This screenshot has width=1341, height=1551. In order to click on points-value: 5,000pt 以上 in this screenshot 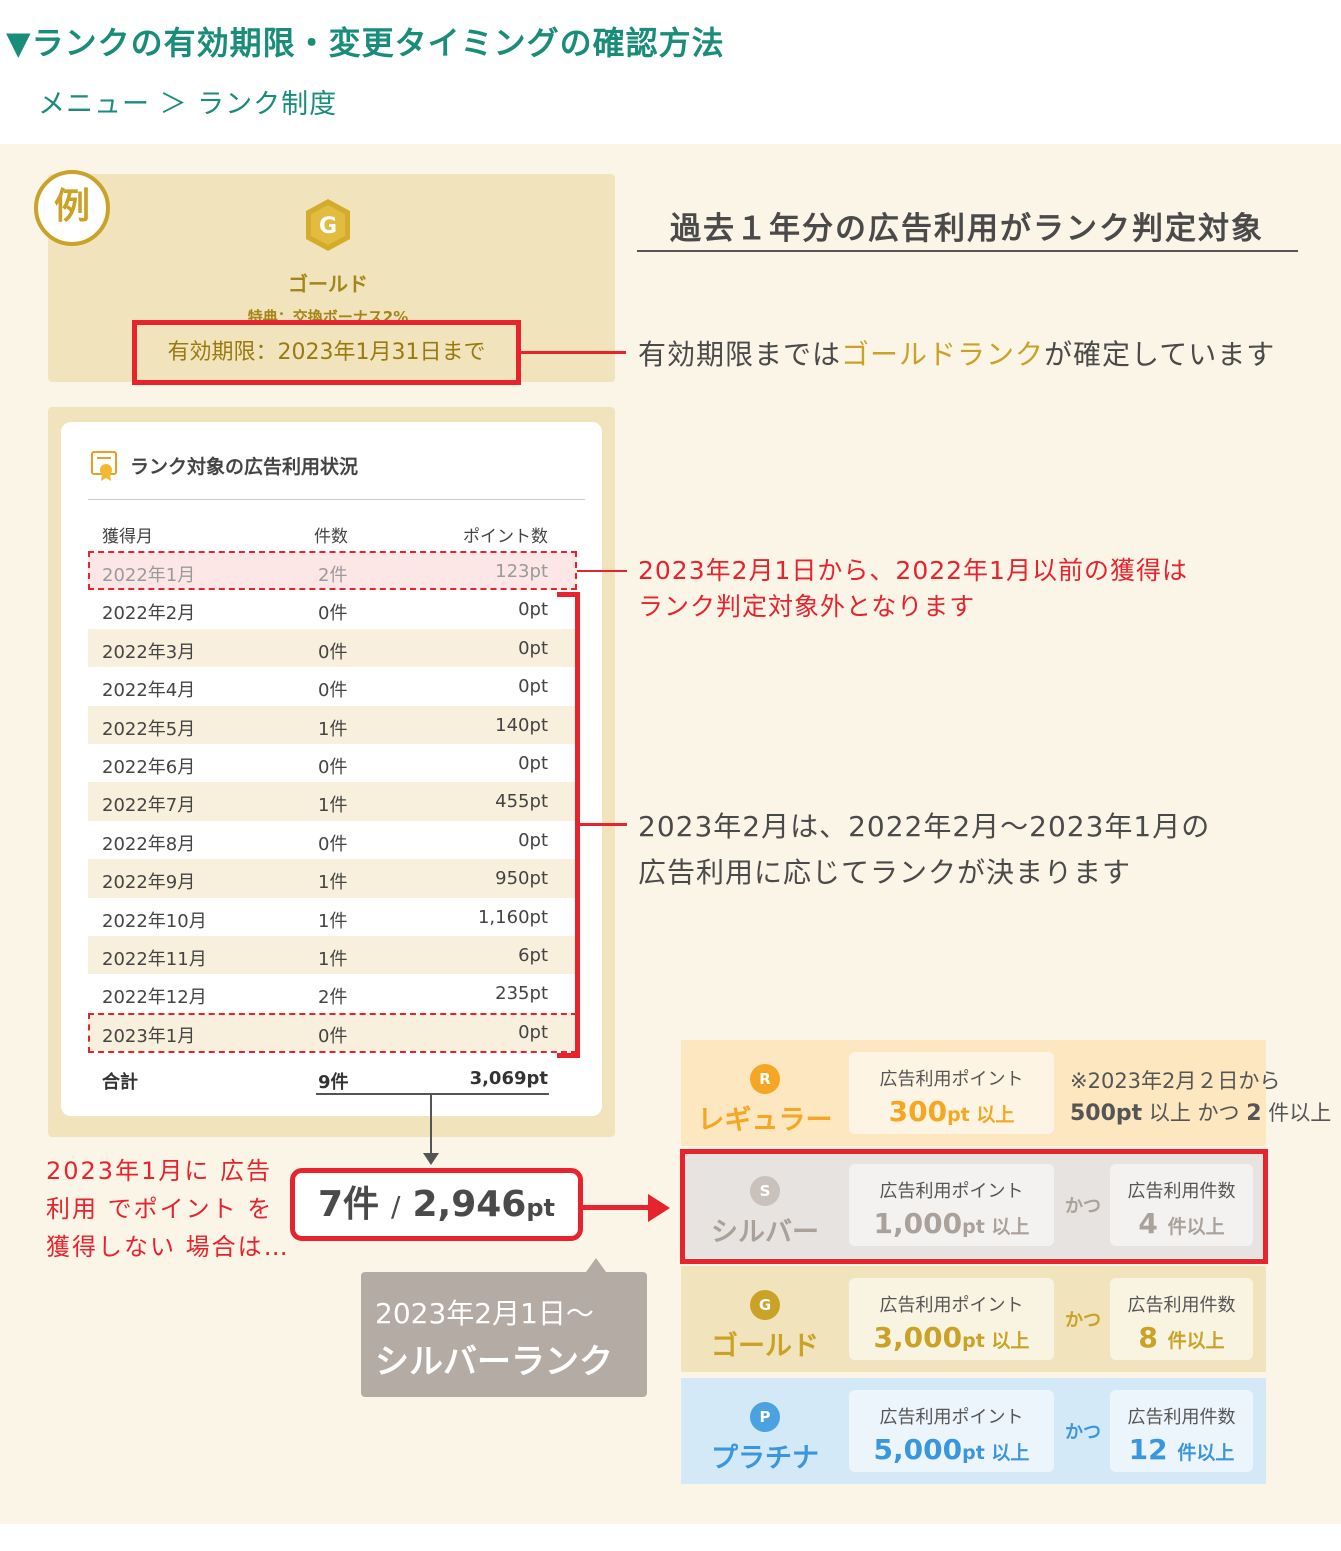, I will do `click(951, 1449)`.